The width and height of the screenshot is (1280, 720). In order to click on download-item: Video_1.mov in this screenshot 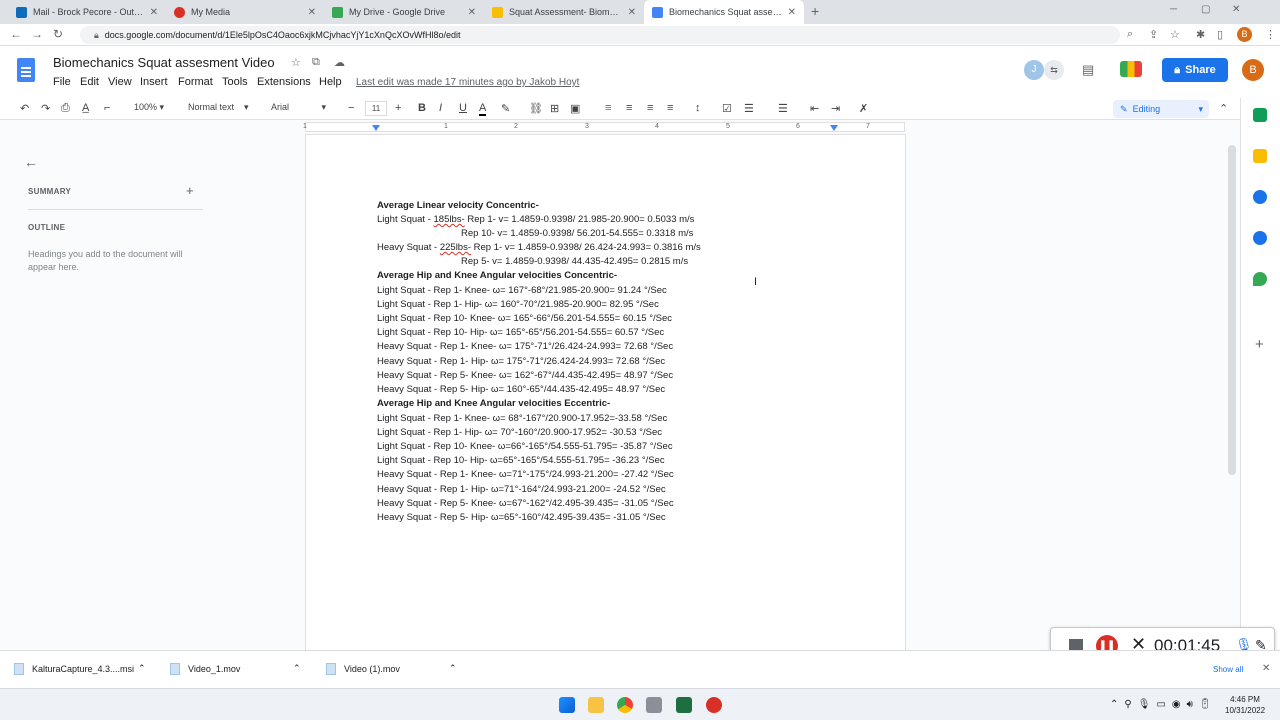, I will do `click(205, 669)`.